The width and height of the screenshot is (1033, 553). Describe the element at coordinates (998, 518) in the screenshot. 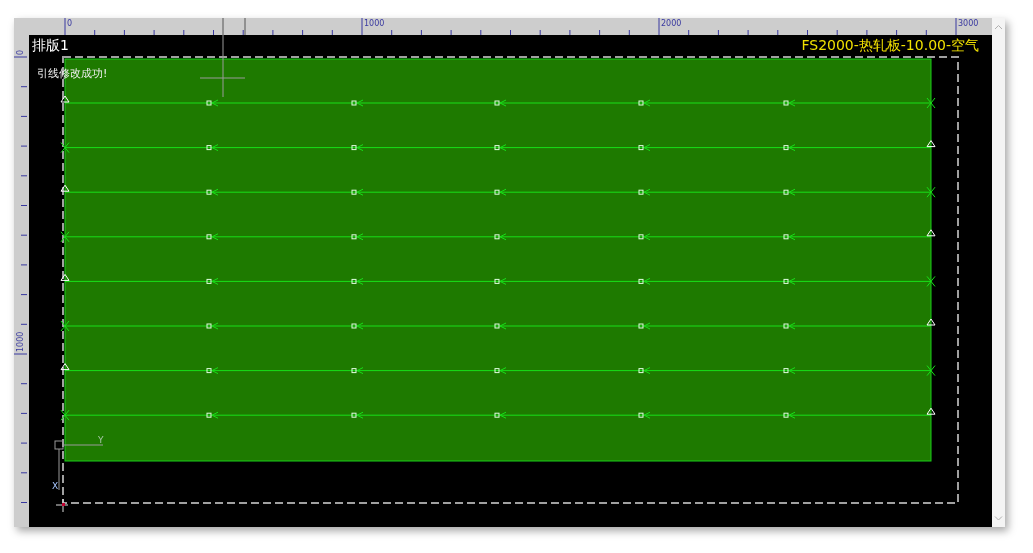

I see `scroll-down-icon` at that location.